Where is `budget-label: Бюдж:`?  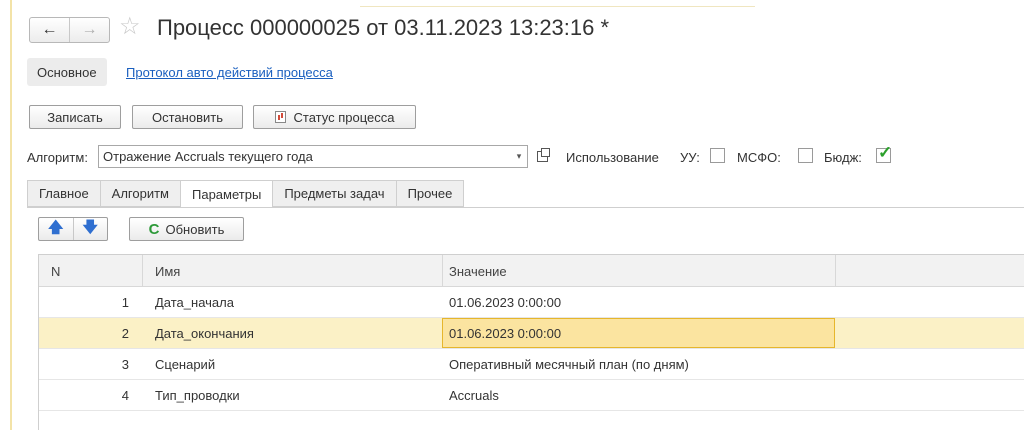
budget-label: Бюдж: is located at coordinates (843, 157).